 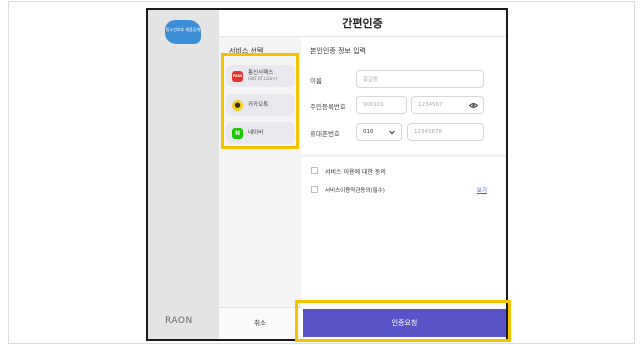 What do you see at coordinates (237, 133) in the screenshot?
I see `naver-icon: N` at bounding box center [237, 133].